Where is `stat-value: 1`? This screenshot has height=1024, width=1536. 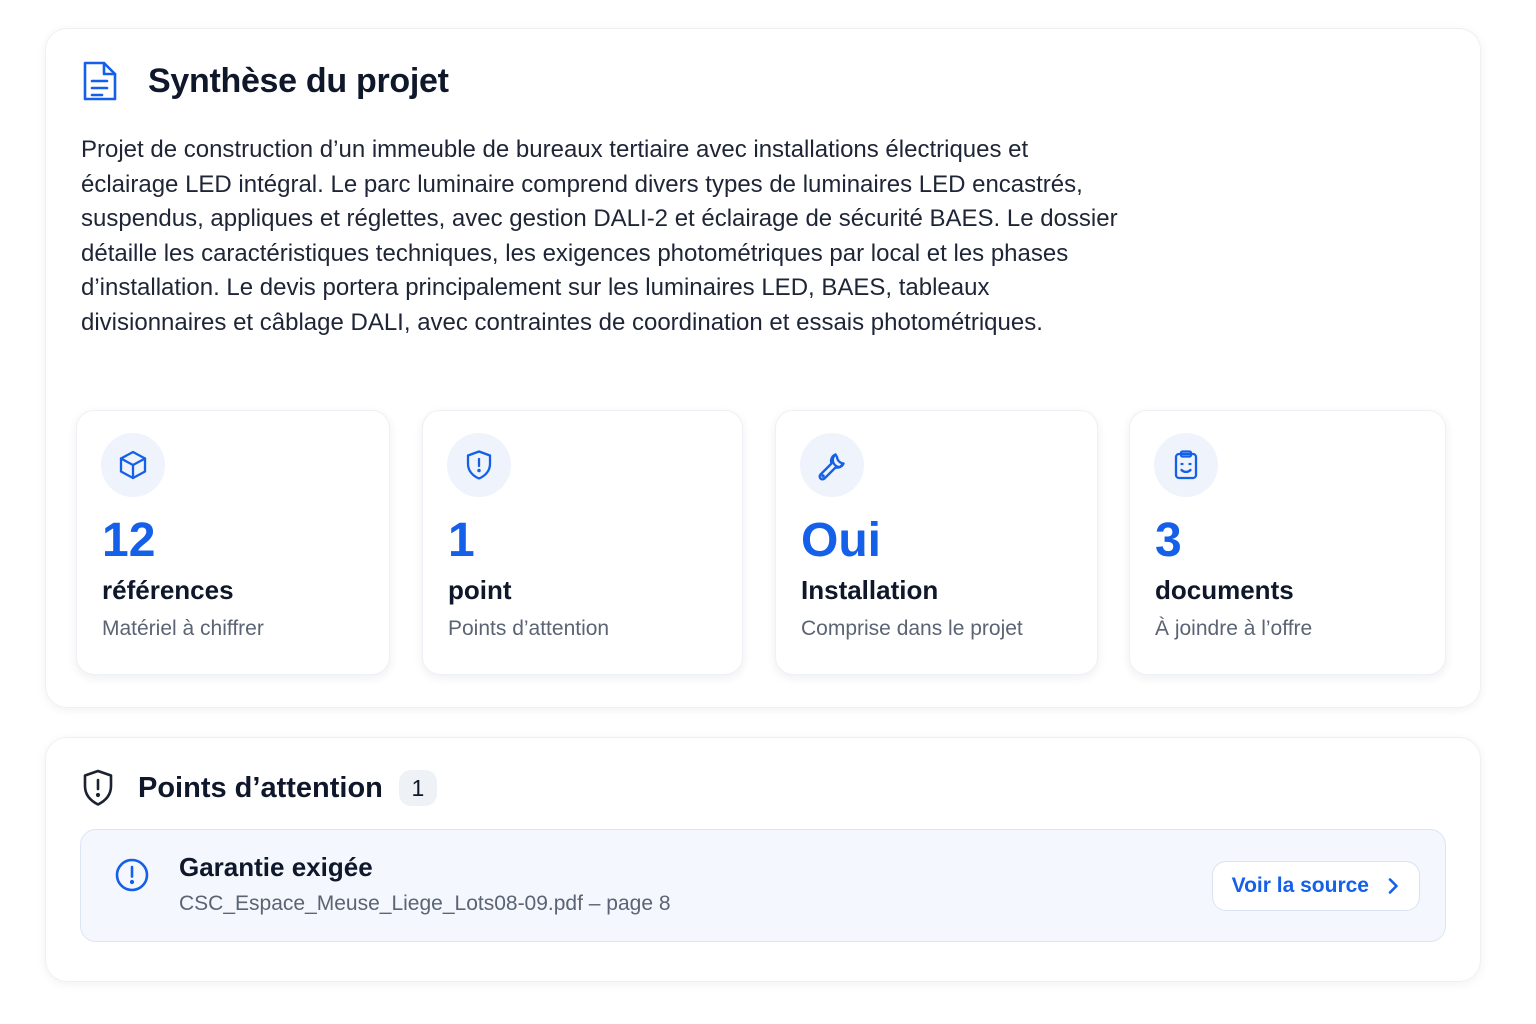
stat-value: 1 is located at coordinates (461, 540).